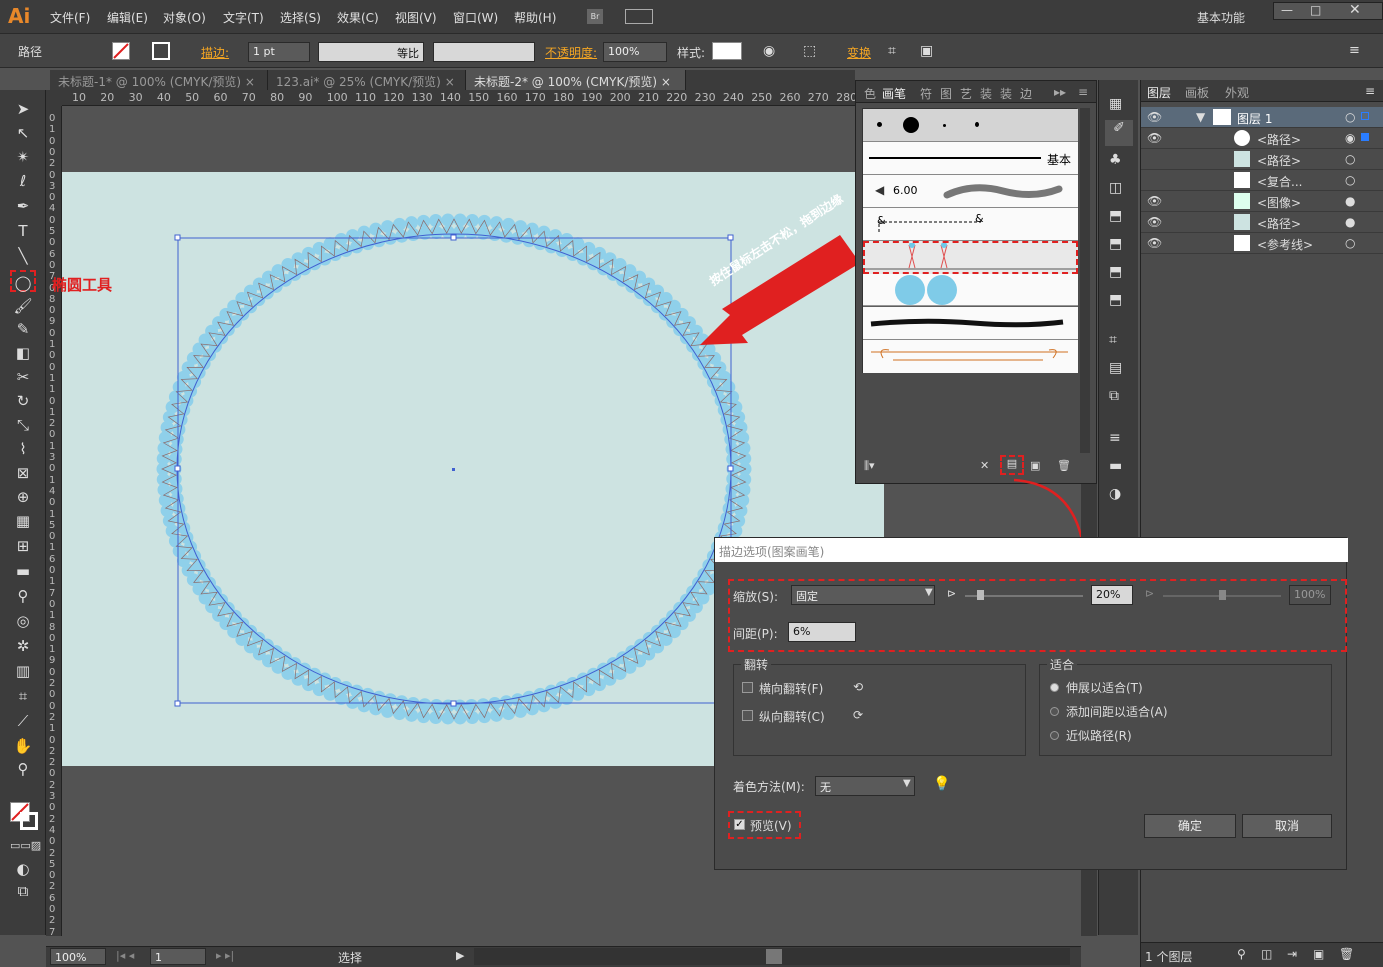  I want to click on stroke-weight-field: 1 pt, so click(279, 52).